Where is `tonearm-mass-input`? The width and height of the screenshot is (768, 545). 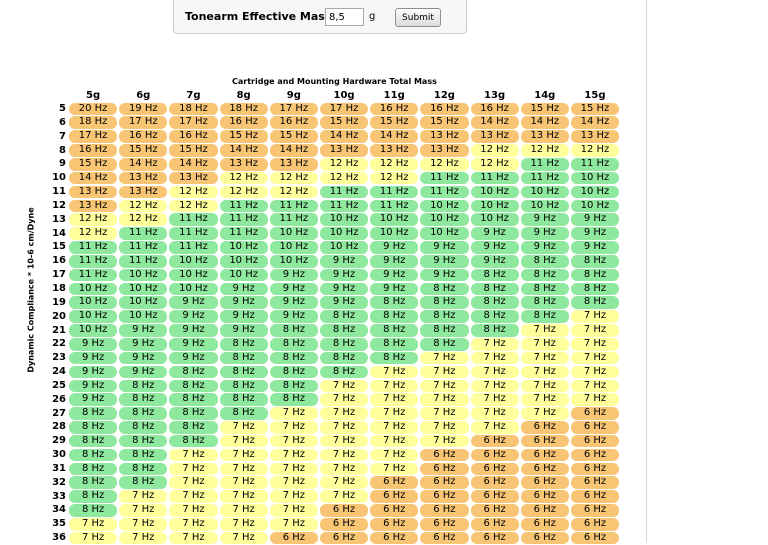 tonearm-mass-input is located at coordinates (344, 17).